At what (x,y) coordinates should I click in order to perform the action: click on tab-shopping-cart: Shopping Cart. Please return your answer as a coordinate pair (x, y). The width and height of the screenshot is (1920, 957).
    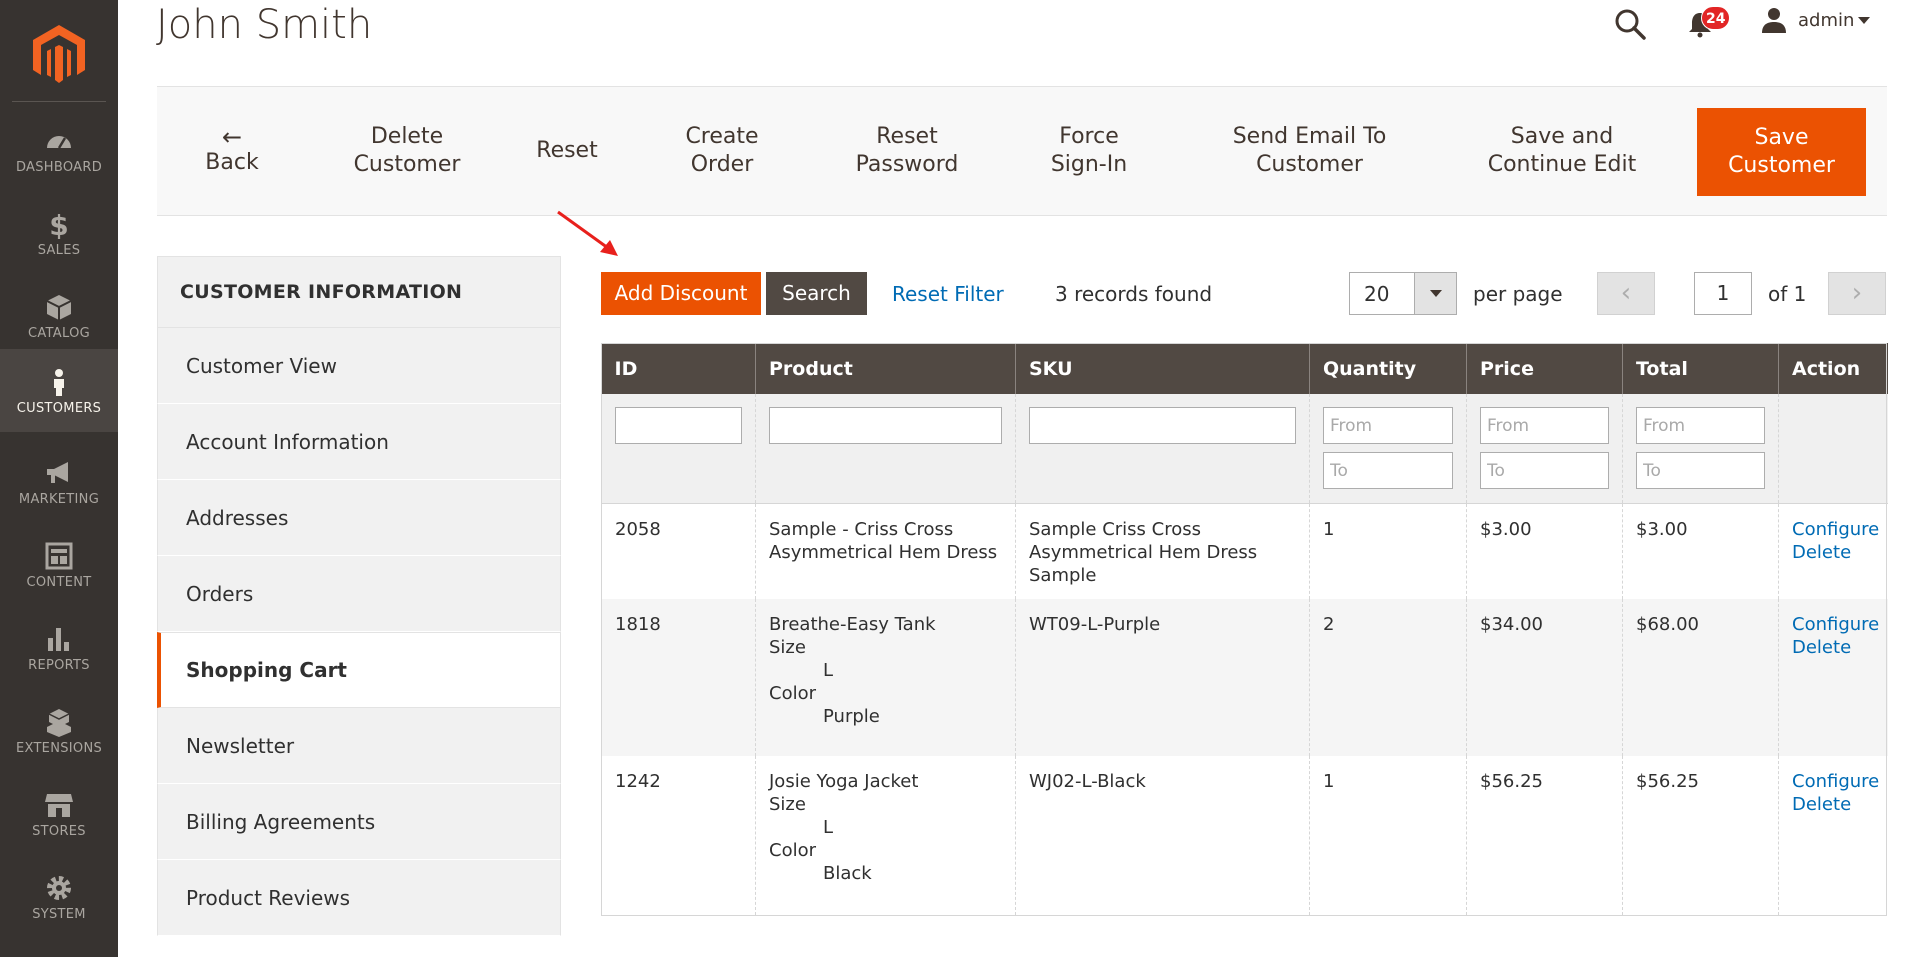
    Looking at the image, I should click on (359, 670).